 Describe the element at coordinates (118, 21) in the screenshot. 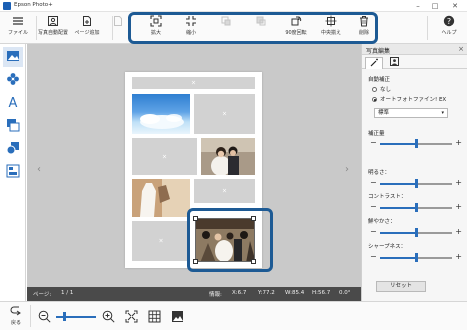

I see `page-icon` at that location.